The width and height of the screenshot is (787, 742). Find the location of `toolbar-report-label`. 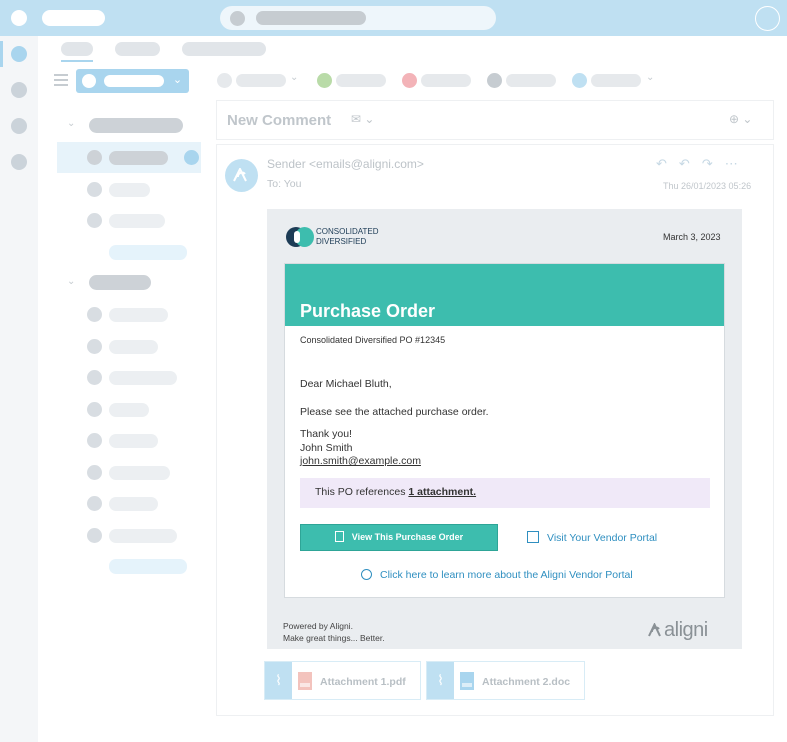

toolbar-report-label is located at coordinates (446, 80).